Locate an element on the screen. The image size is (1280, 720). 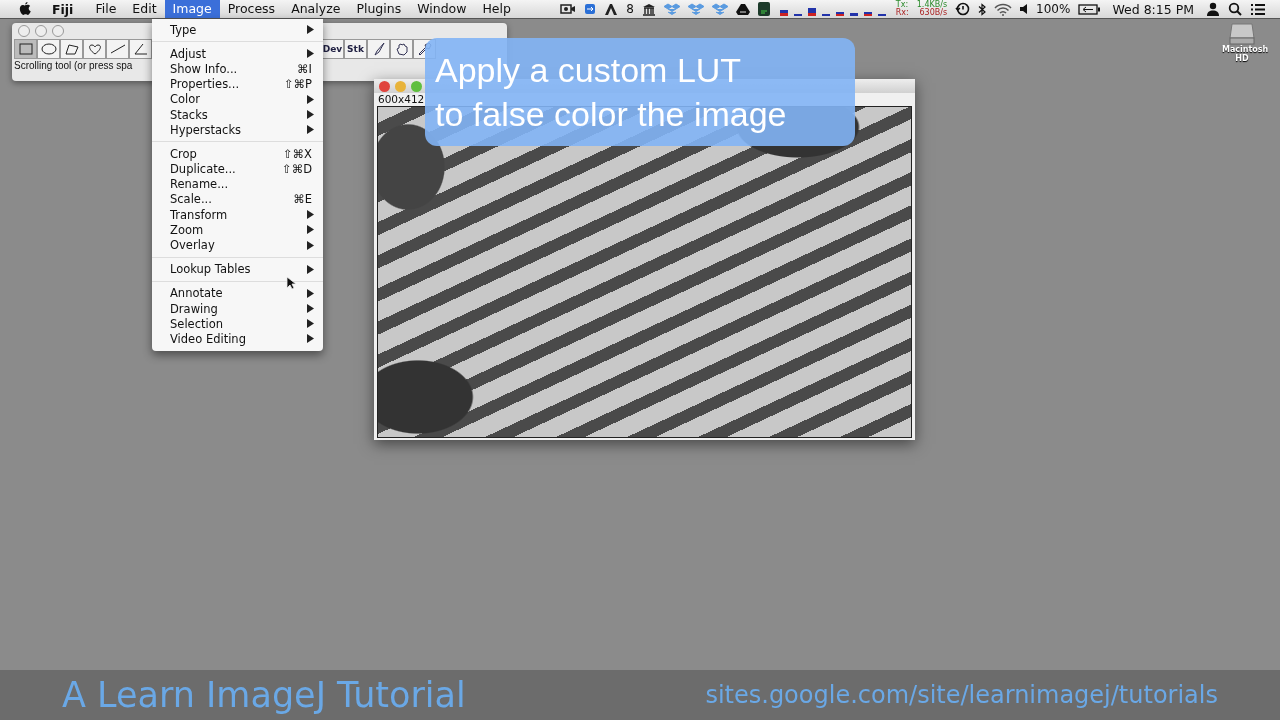
menu-item: Help is located at coordinates (496, 9).